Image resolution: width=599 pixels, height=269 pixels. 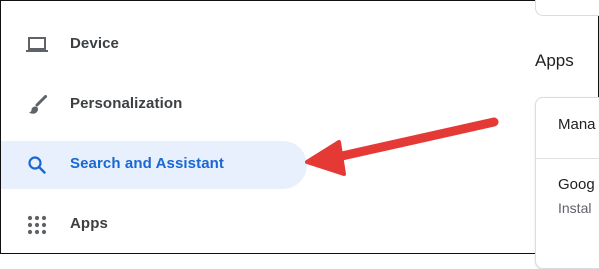 I want to click on sidebar-item-apps: Apps, so click(x=154, y=225).